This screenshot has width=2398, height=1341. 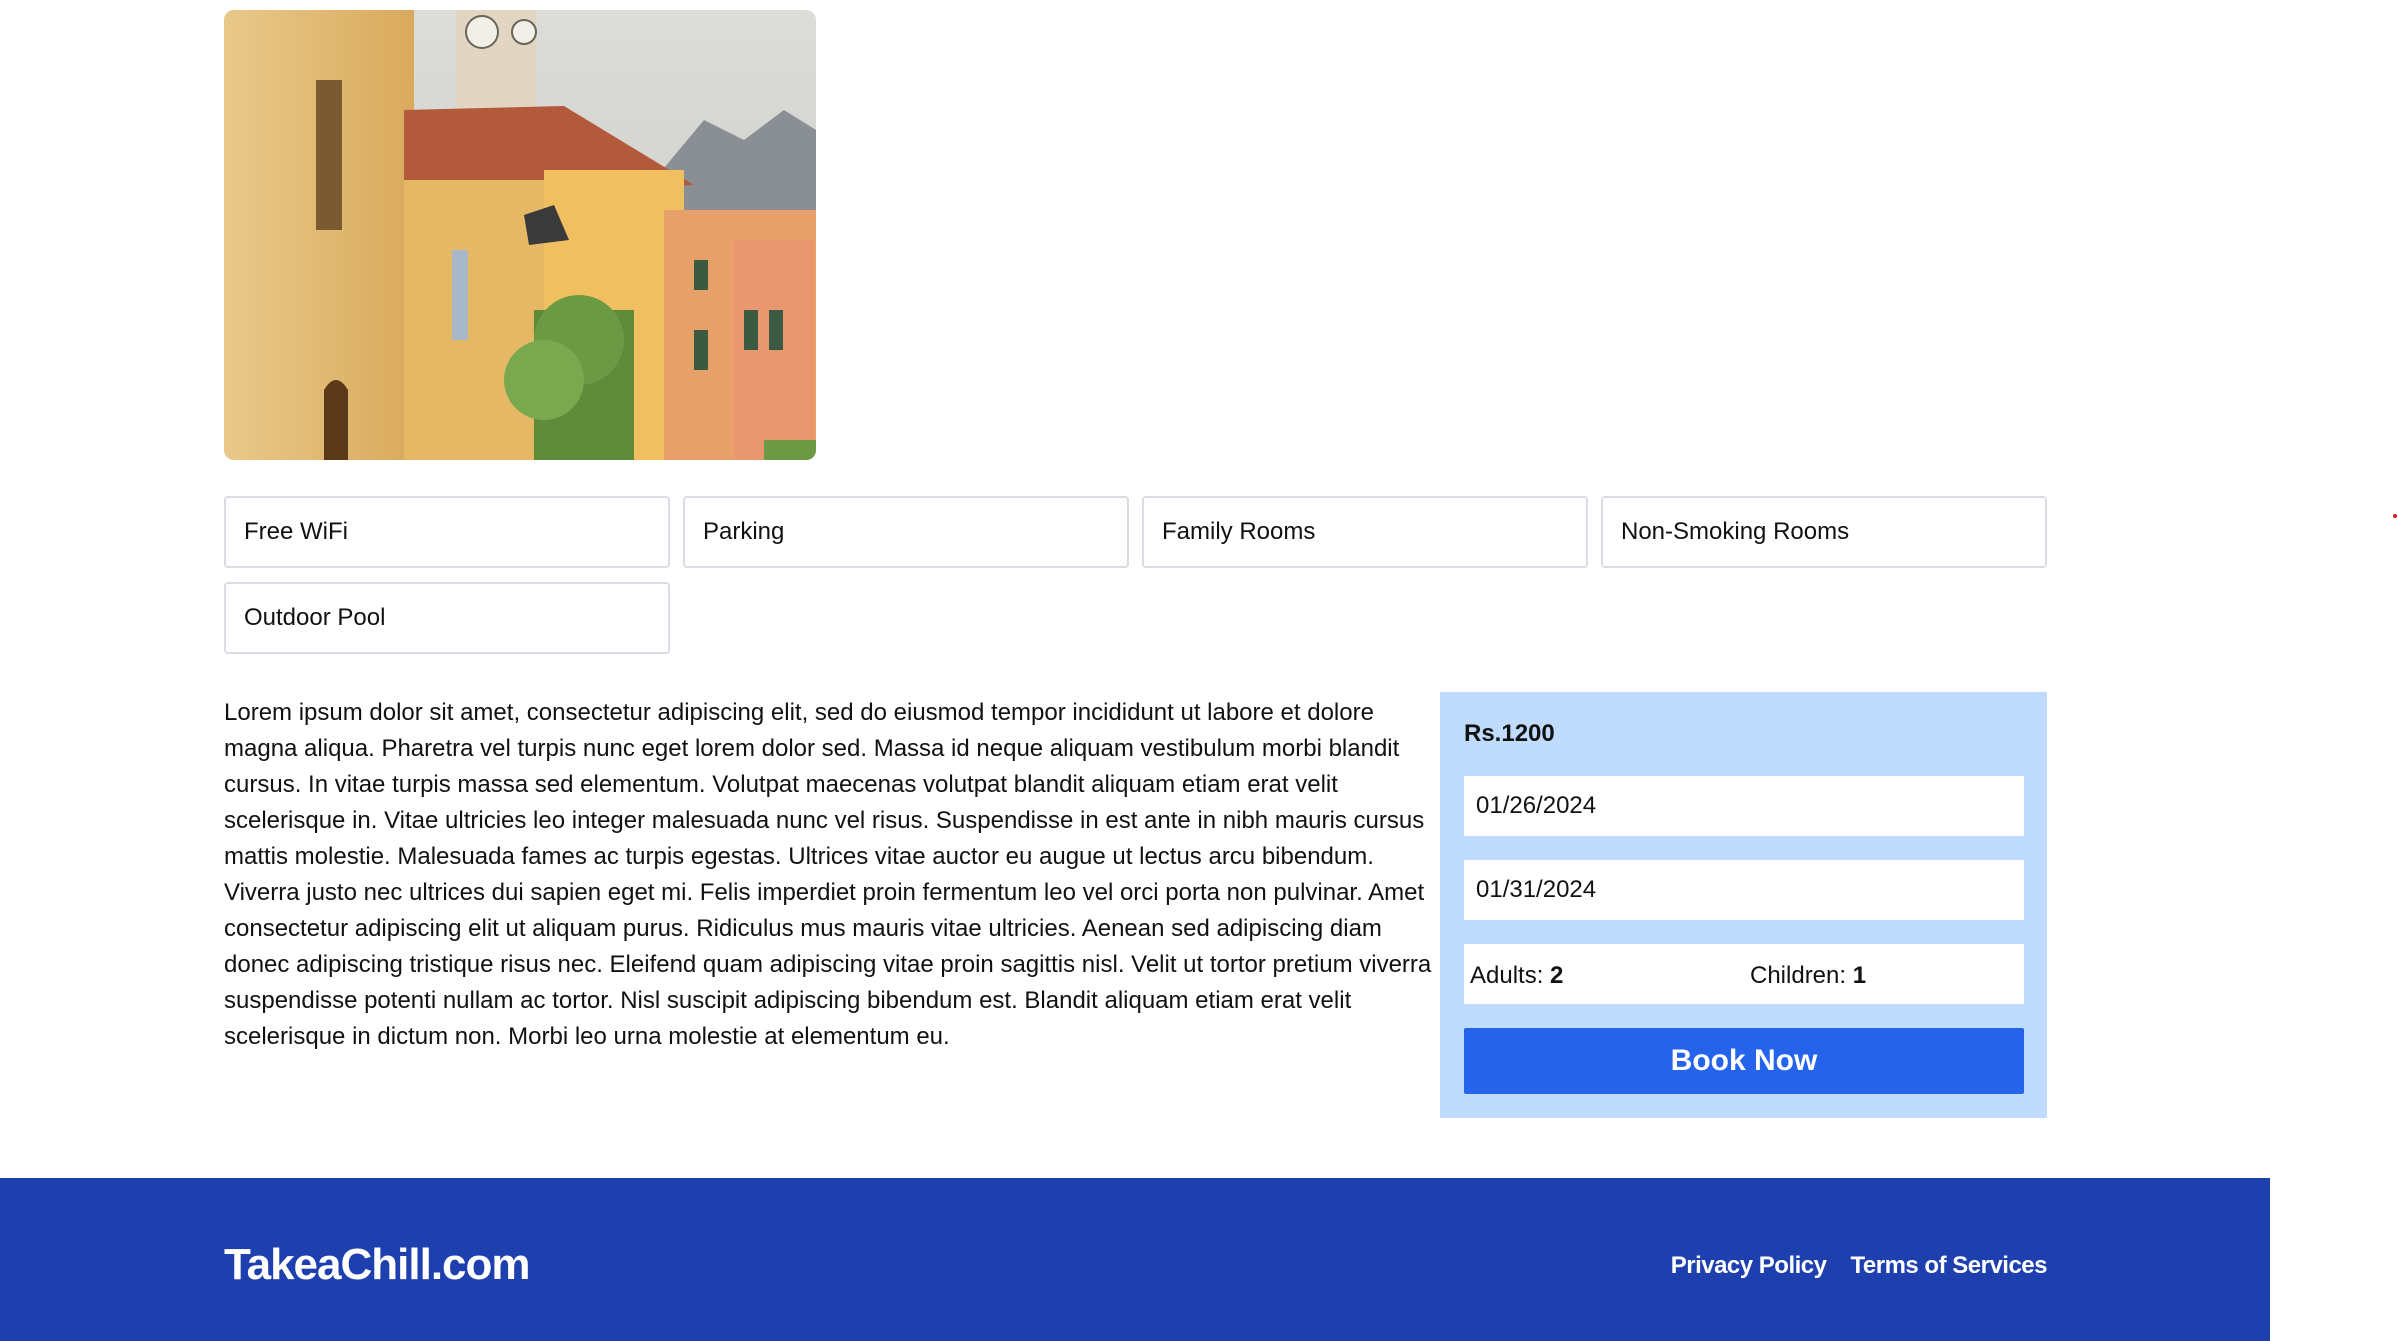 I want to click on facility-outdoor-pool: Outdoor Pool, so click(x=447, y=618).